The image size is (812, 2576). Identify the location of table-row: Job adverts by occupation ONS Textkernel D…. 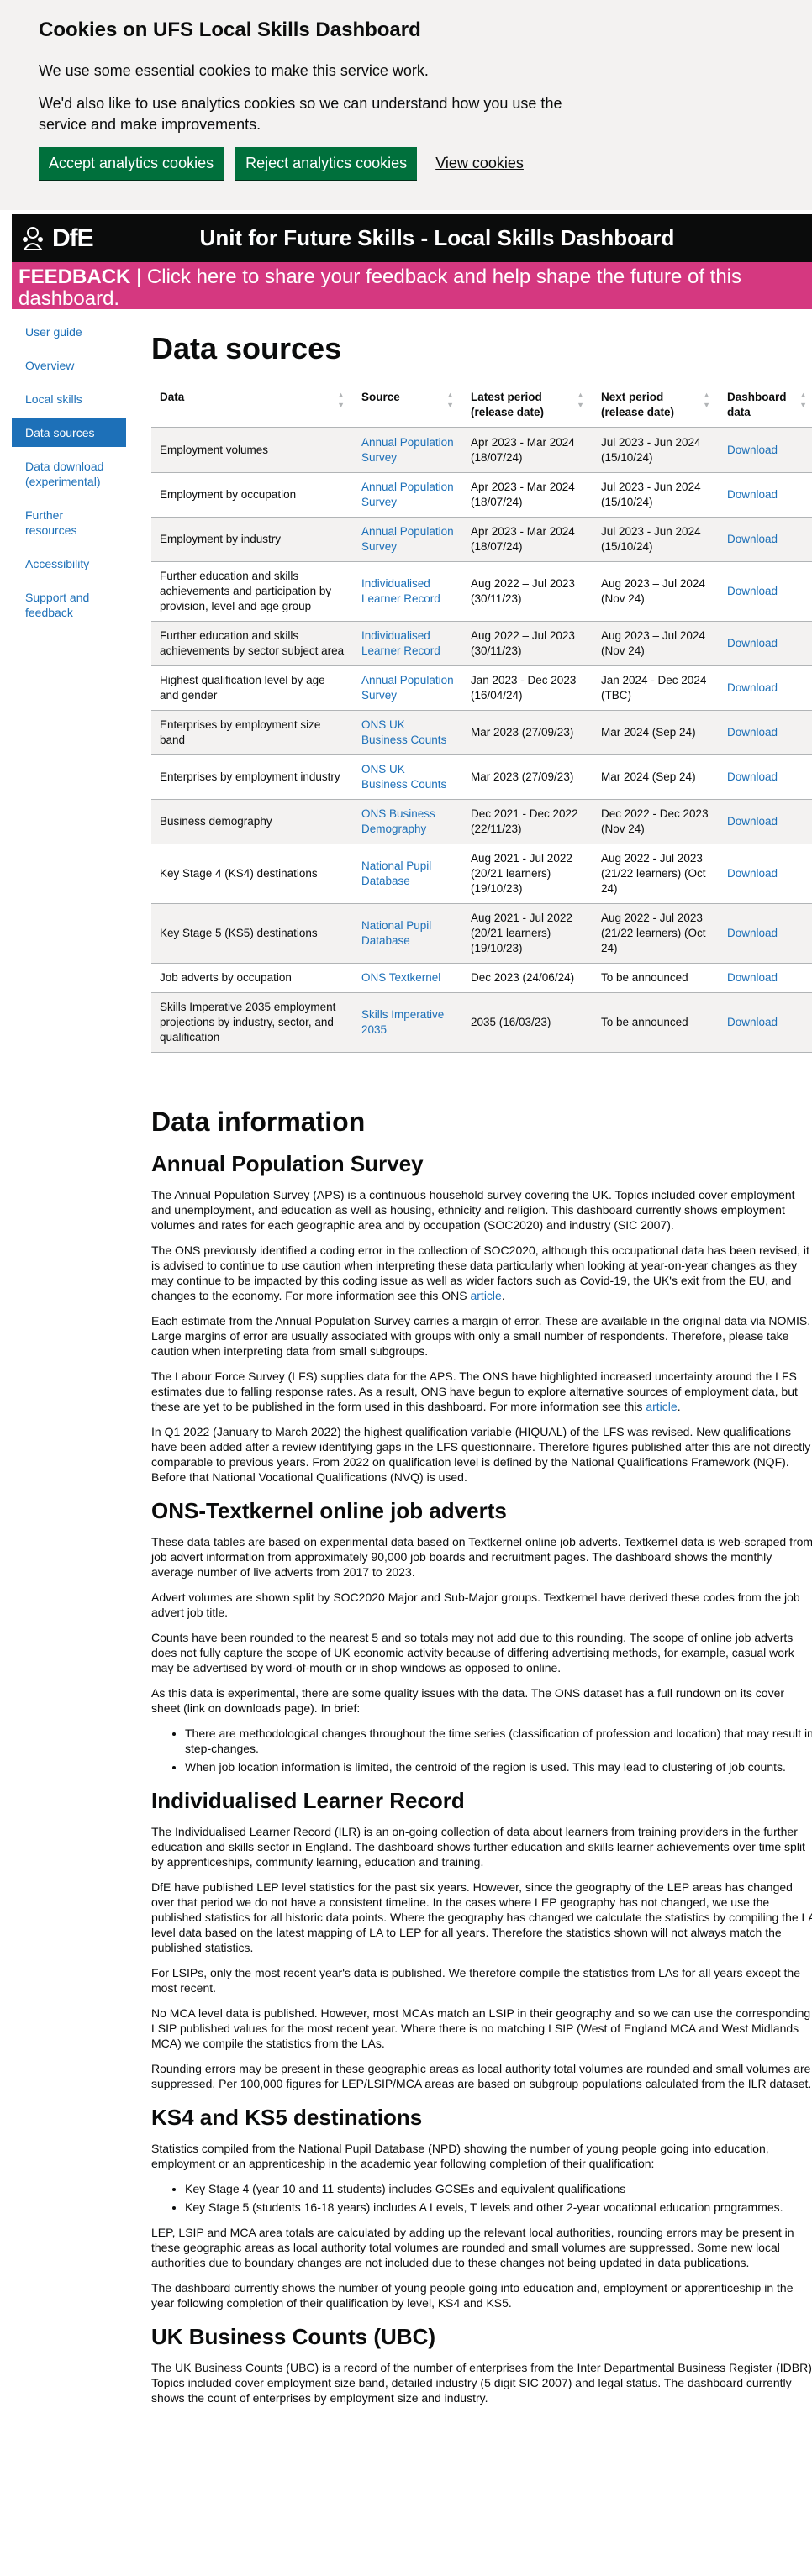
(481, 978).